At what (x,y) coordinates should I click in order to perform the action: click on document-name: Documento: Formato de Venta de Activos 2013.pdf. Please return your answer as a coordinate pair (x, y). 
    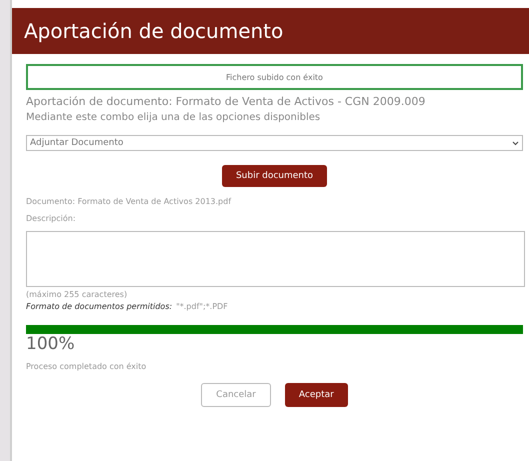
    Looking at the image, I should click on (129, 201).